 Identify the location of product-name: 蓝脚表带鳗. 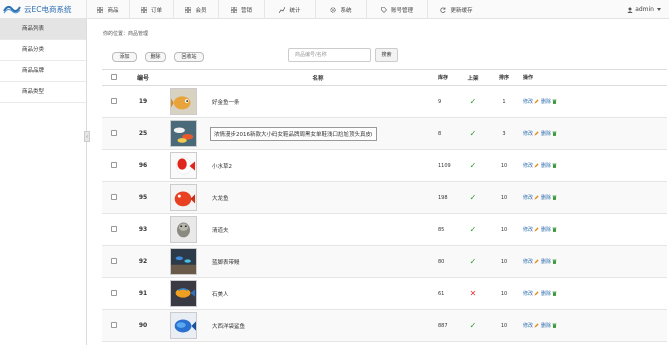
(226, 262).